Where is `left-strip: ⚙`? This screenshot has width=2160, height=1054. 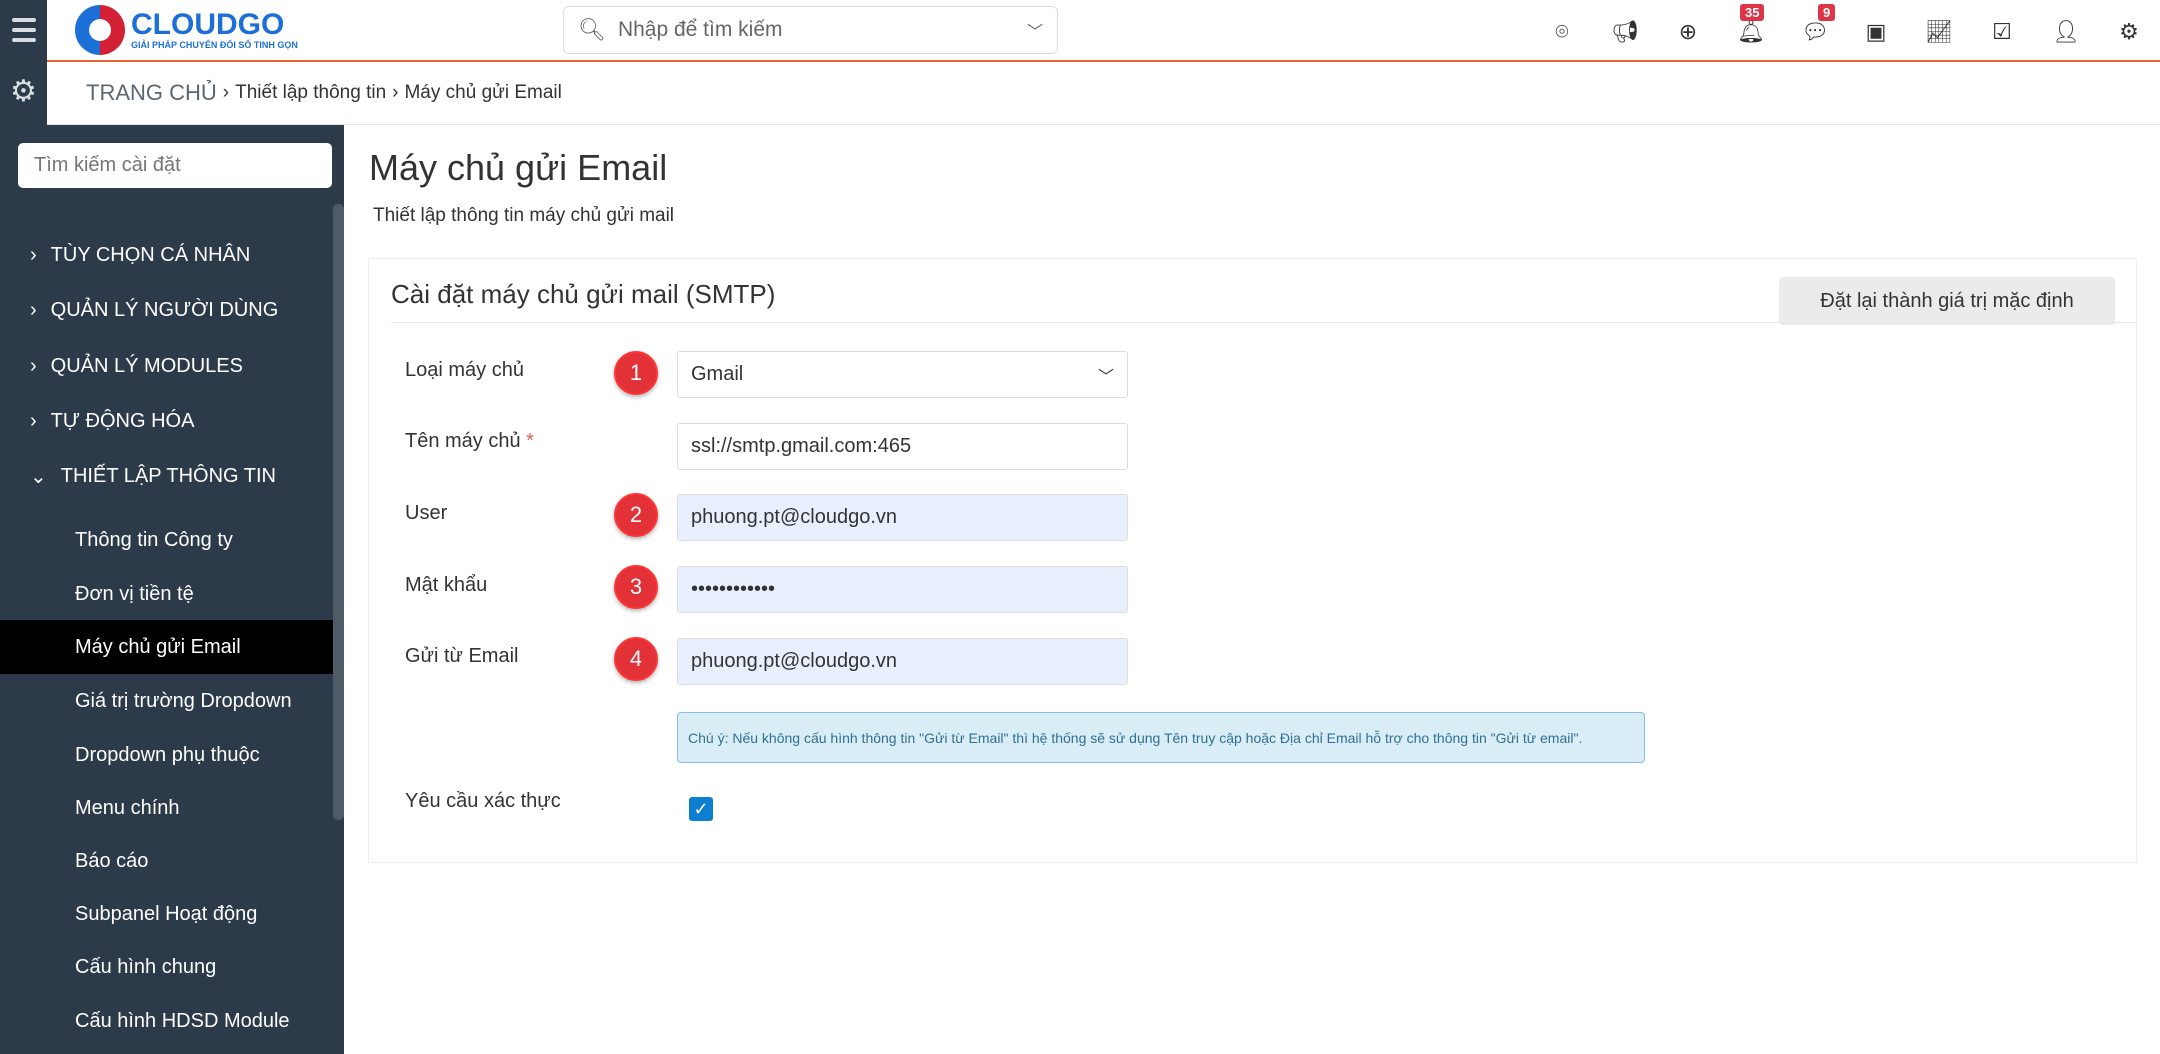
left-strip: ⚙ is located at coordinates (23, 62).